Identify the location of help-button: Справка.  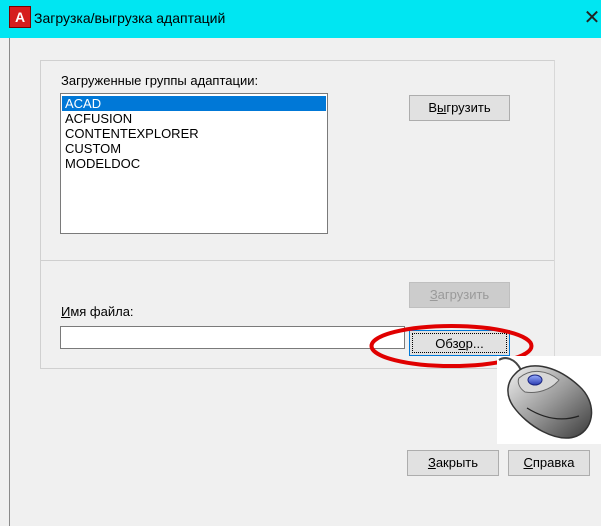
(549, 463).